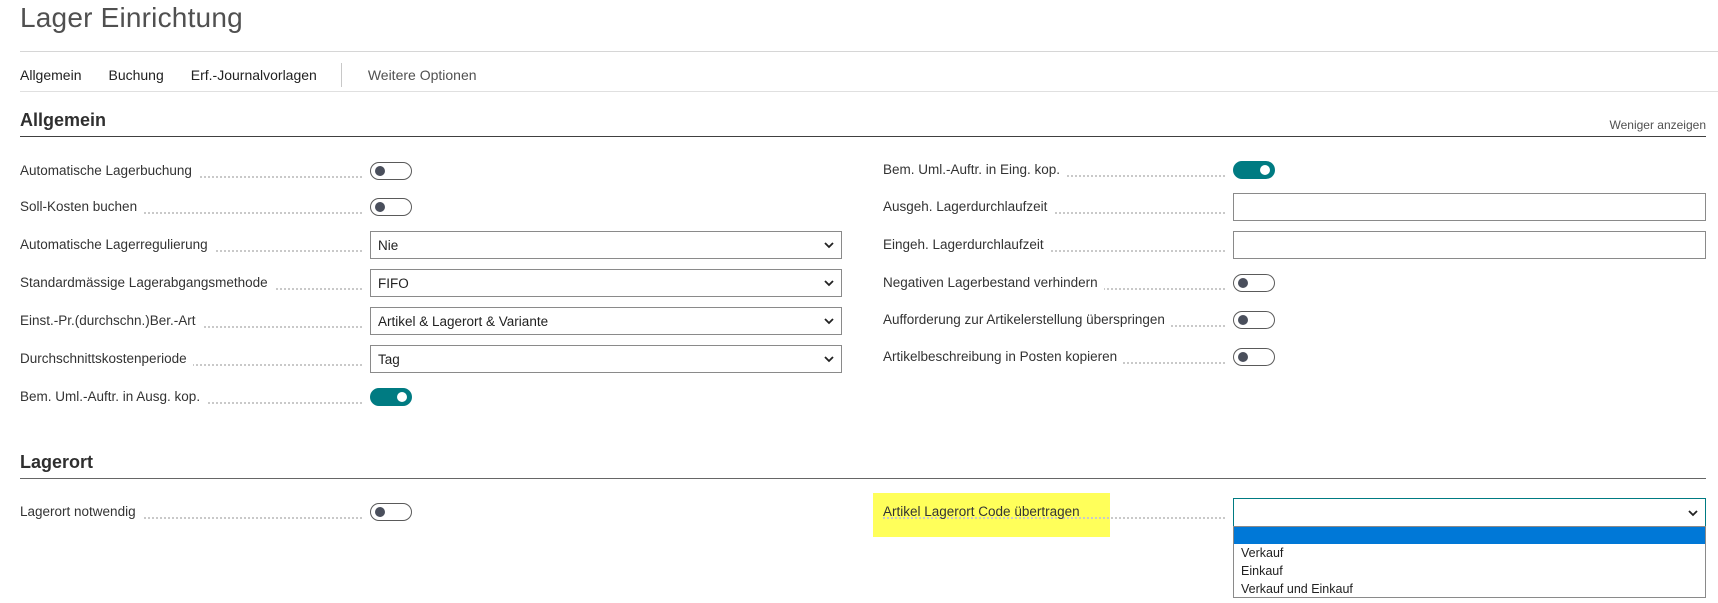  Describe the element at coordinates (131, 17) in the screenshot. I see `page-title: Lager Einrichtung` at that location.